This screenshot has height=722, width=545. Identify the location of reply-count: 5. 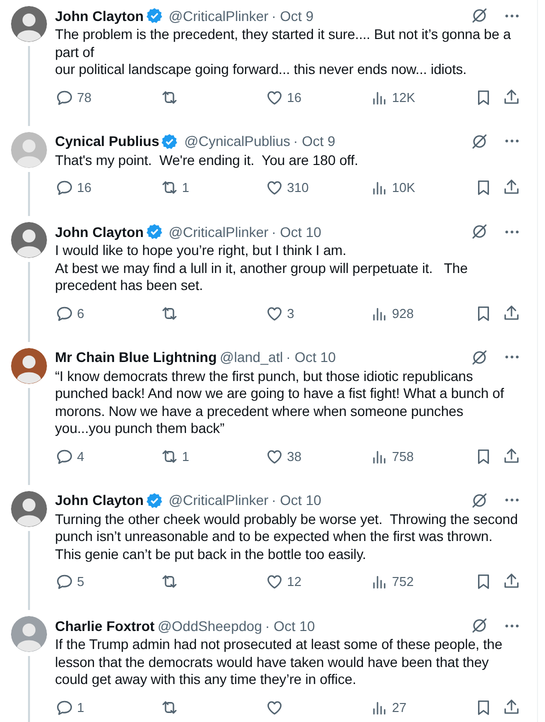
(80, 581).